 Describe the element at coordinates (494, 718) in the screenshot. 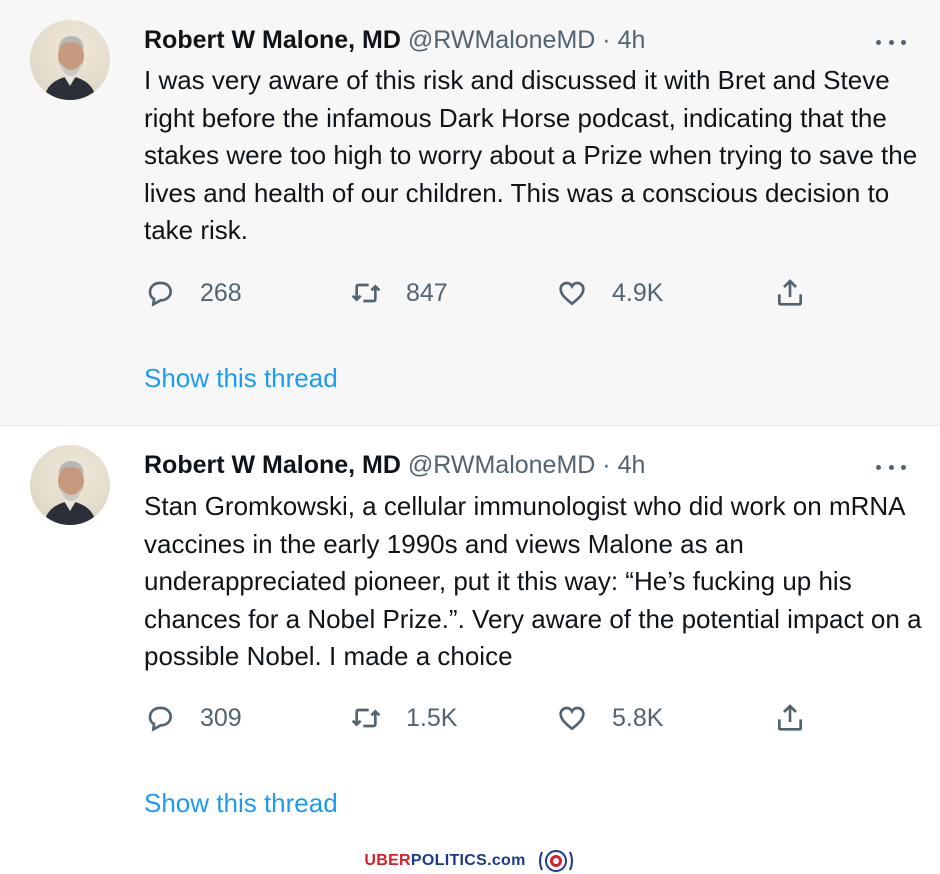

I see `tweet-actions: 309 1.5K 5.8K` at that location.